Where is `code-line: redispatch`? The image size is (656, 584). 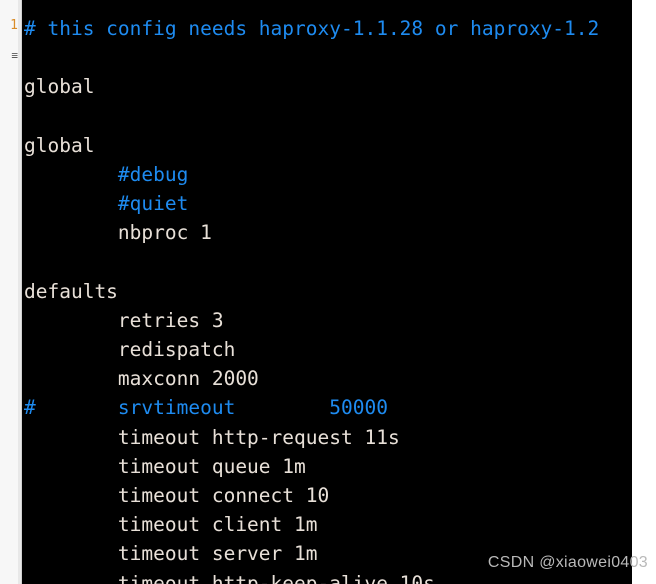
code-line: redispatch is located at coordinates (327, 349).